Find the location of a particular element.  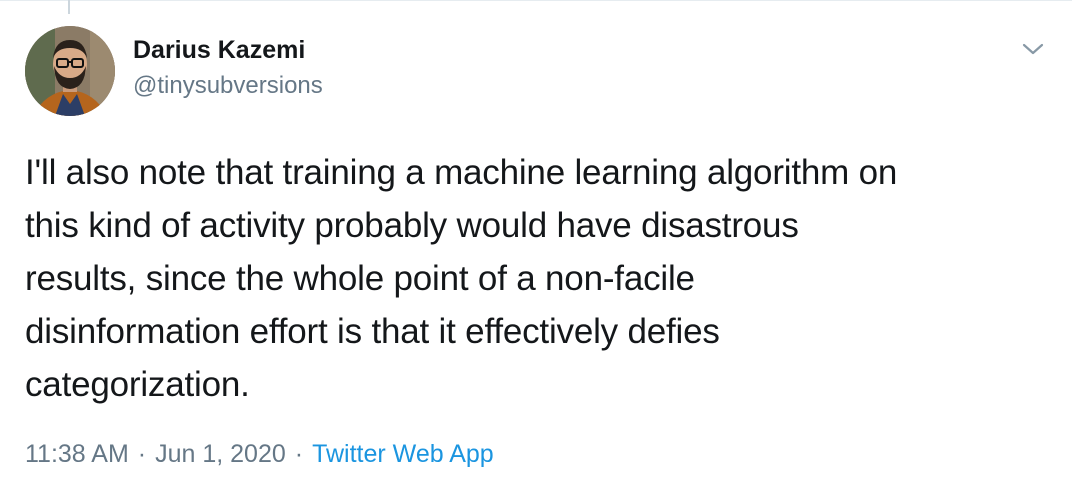

thread-connector-line is located at coordinates (69, 7).